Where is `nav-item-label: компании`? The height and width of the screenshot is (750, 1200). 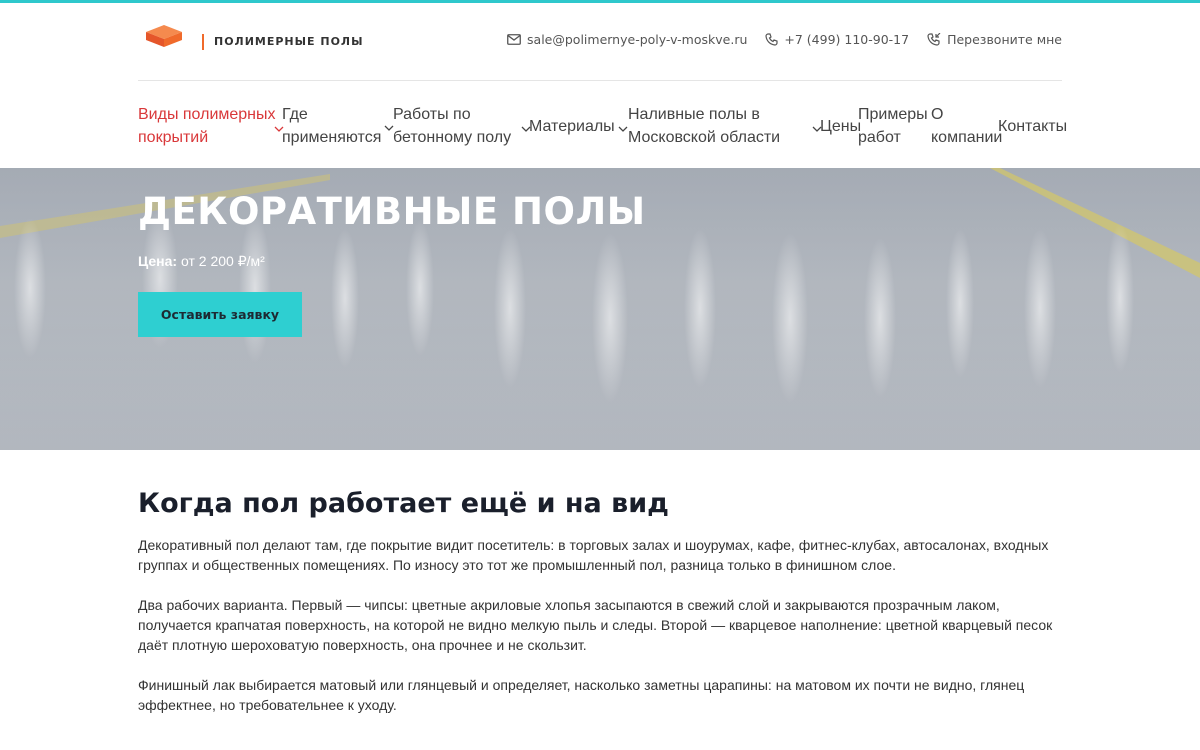
nav-item-label: компании is located at coordinates (967, 137).